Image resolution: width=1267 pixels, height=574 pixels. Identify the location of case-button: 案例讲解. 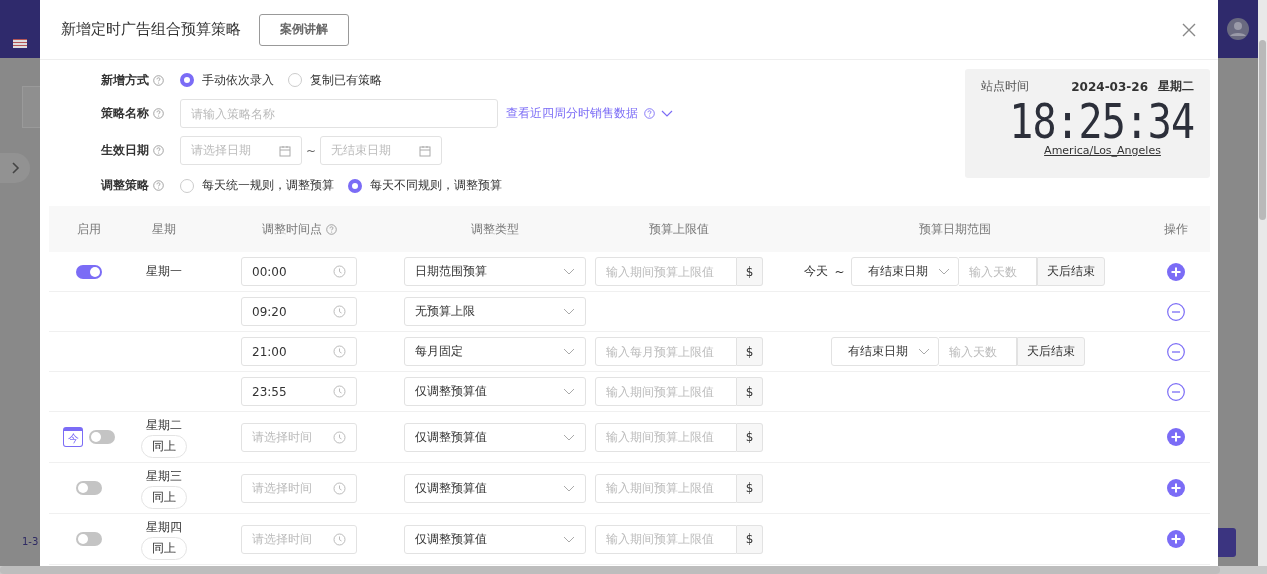
(304, 29).